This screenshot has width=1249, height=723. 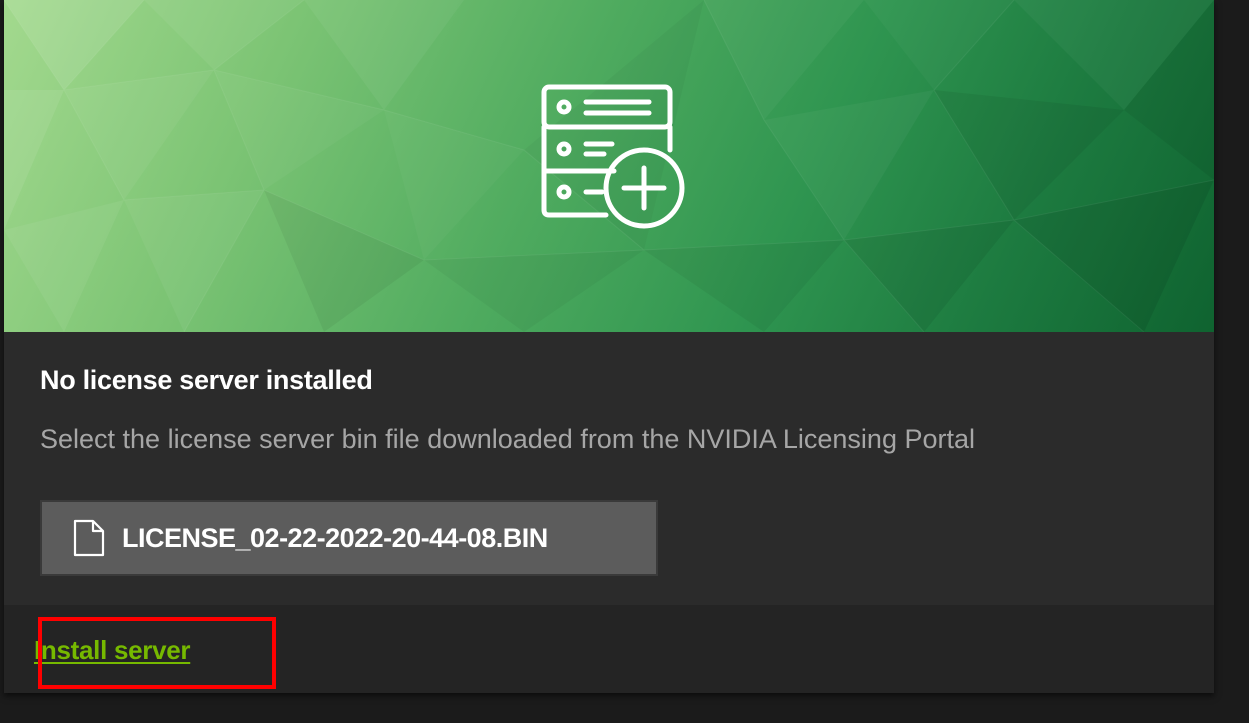 What do you see at coordinates (206, 380) in the screenshot?
I see `page-title: No license server installed` at bounding box center [206, 380].